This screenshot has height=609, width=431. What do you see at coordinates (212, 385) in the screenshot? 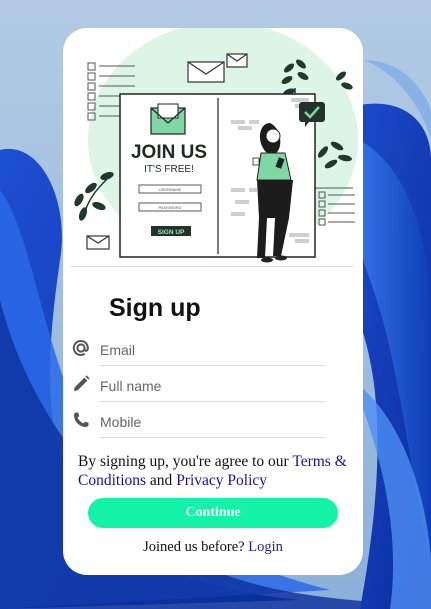
I see `fullname-input` at bounding box center [212, 385].